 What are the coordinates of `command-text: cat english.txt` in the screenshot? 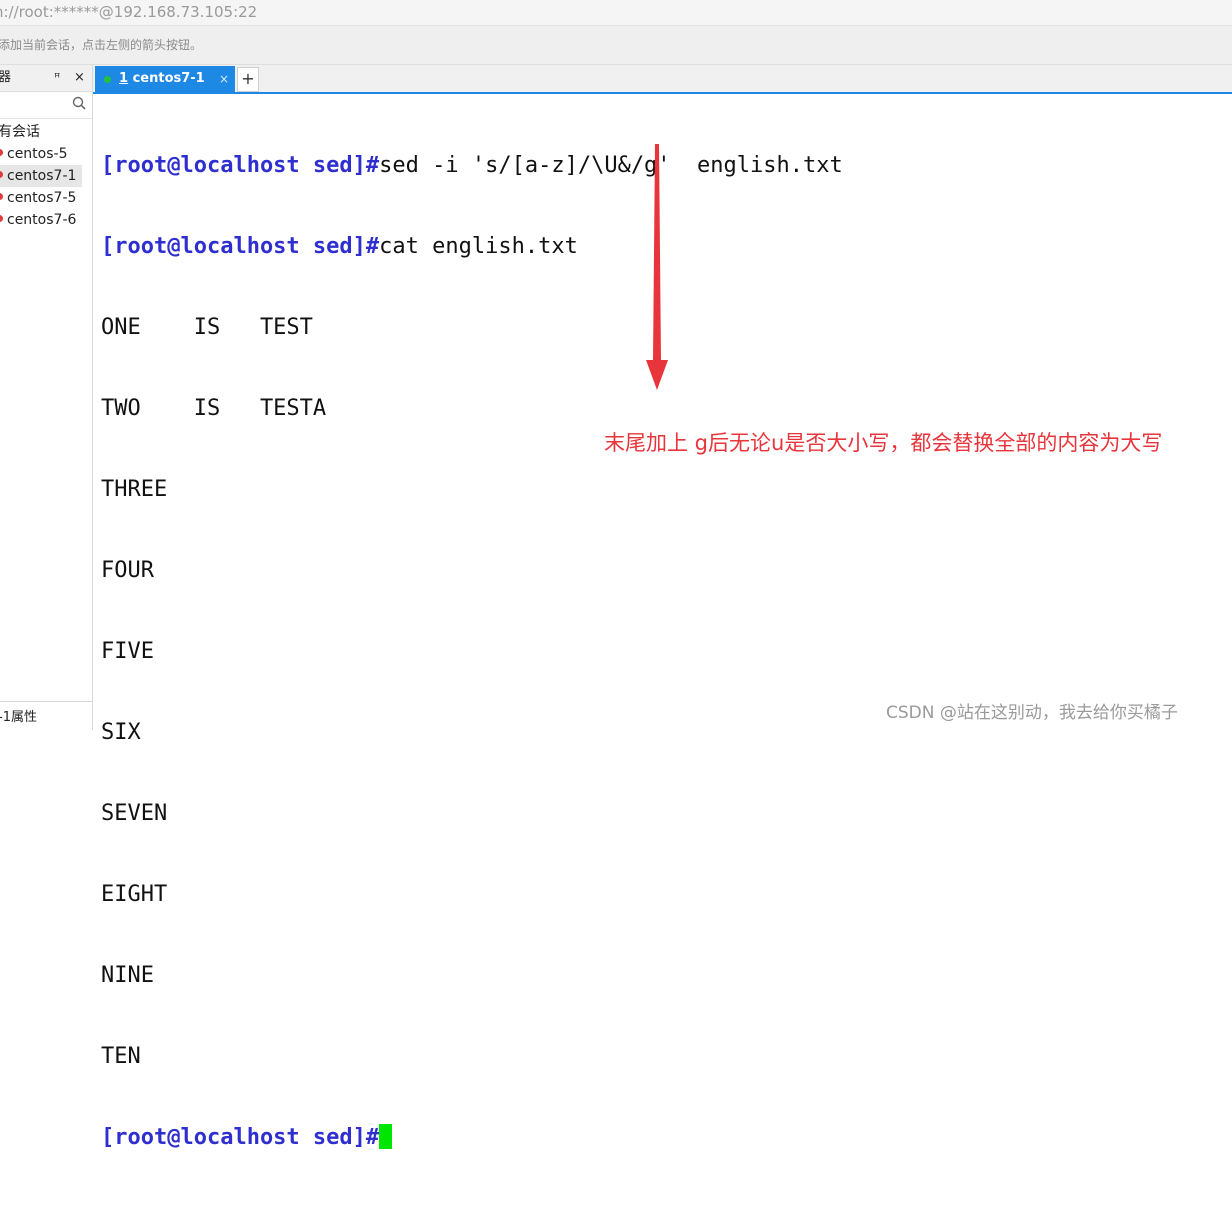 It's located at (478, 246).